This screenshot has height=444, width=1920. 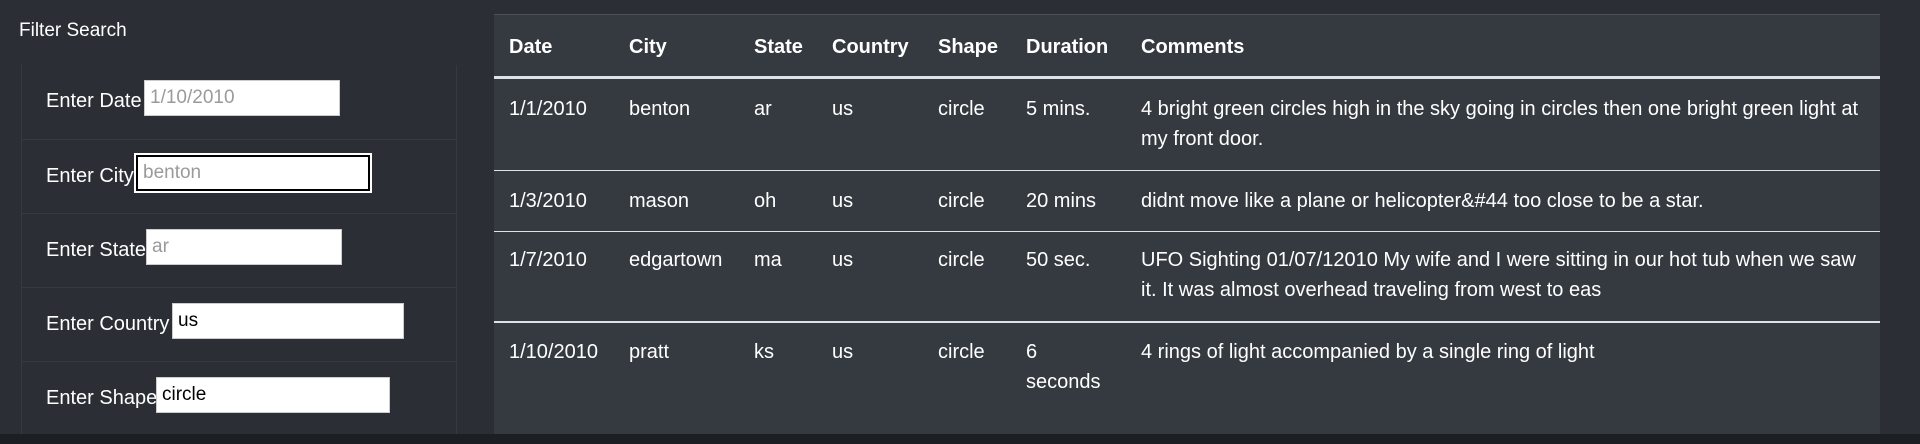 I want to click on filter-row-country: Enter Country, so click(x=239, y=324).